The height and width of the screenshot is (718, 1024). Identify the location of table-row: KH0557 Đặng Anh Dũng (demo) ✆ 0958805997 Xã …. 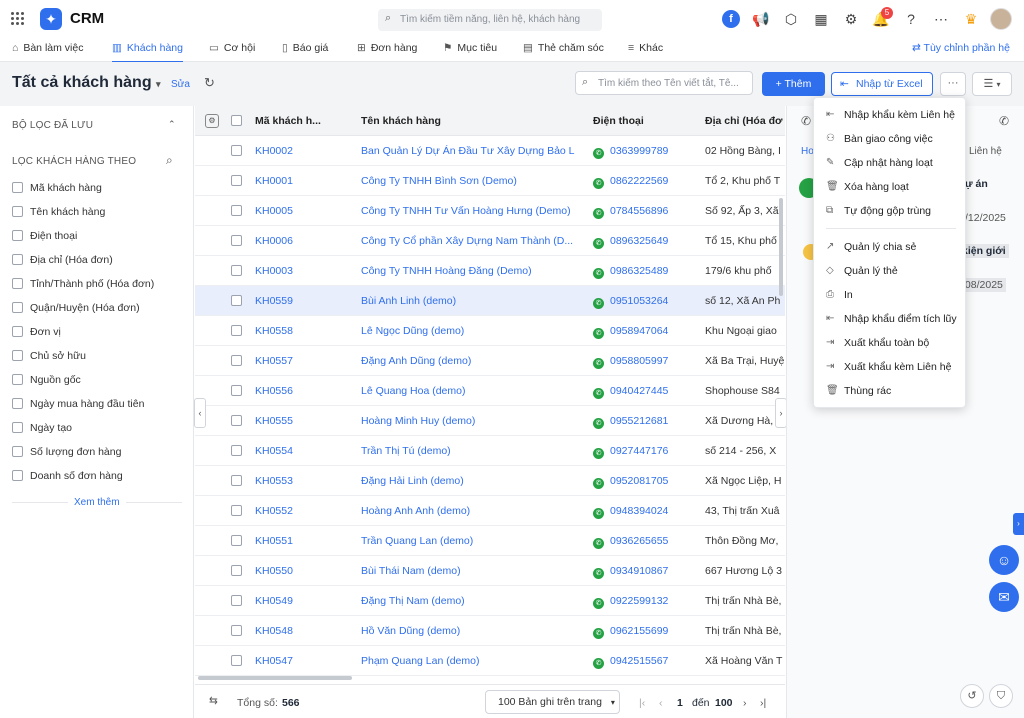
(490, 361).